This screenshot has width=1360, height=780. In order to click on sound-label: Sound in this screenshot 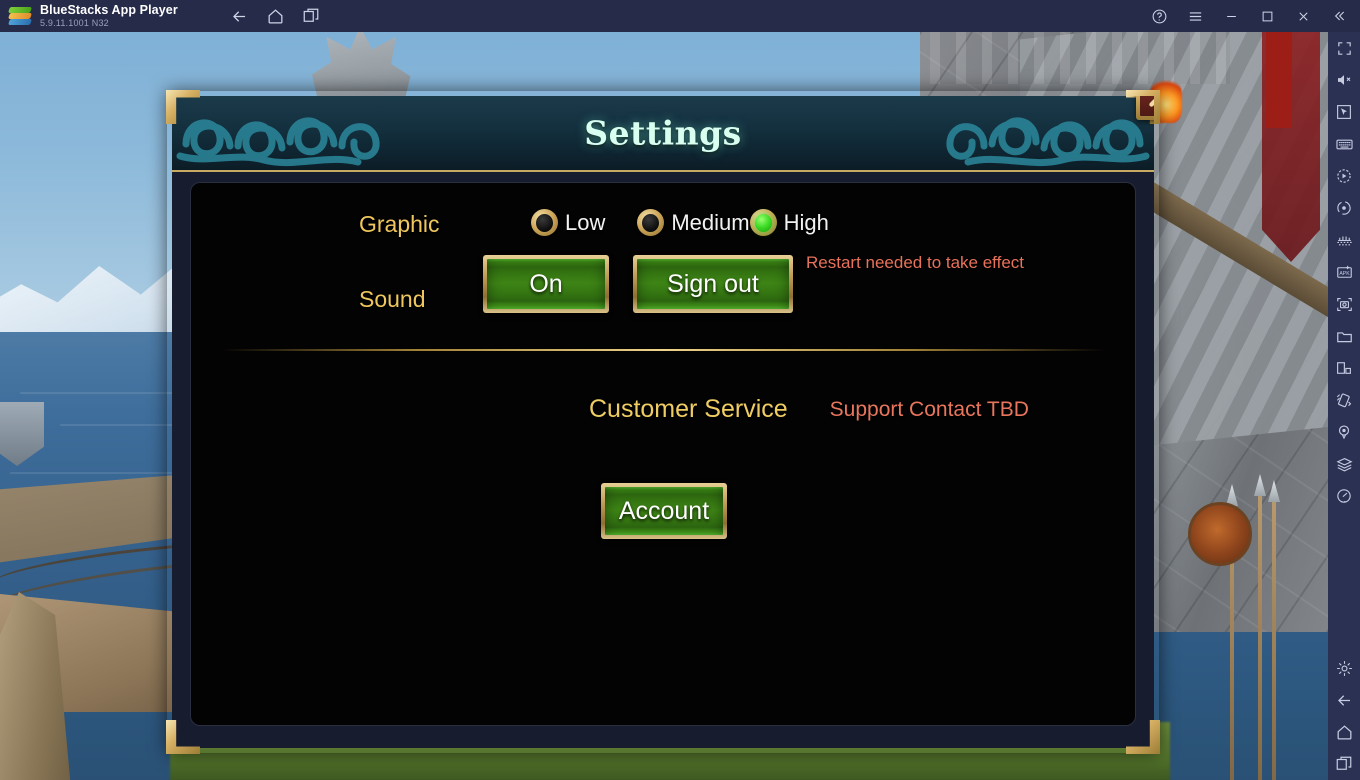, I will do `click(392, 299)`.